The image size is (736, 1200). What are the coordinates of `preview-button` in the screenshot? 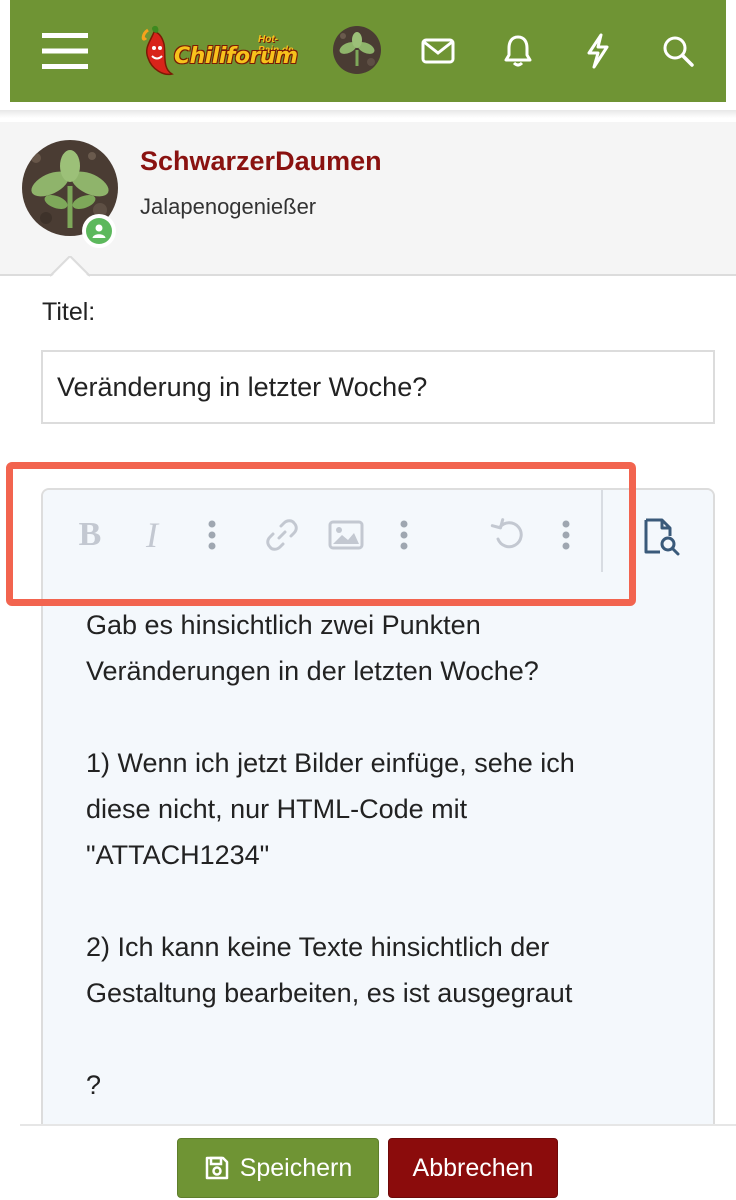 It's located at (662, 537).